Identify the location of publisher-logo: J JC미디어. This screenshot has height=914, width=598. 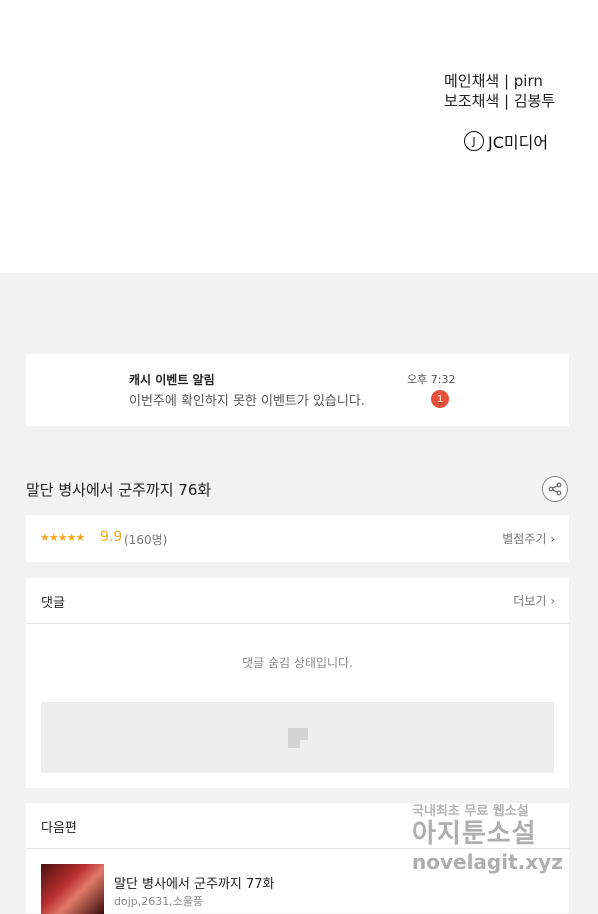
(506, 141).